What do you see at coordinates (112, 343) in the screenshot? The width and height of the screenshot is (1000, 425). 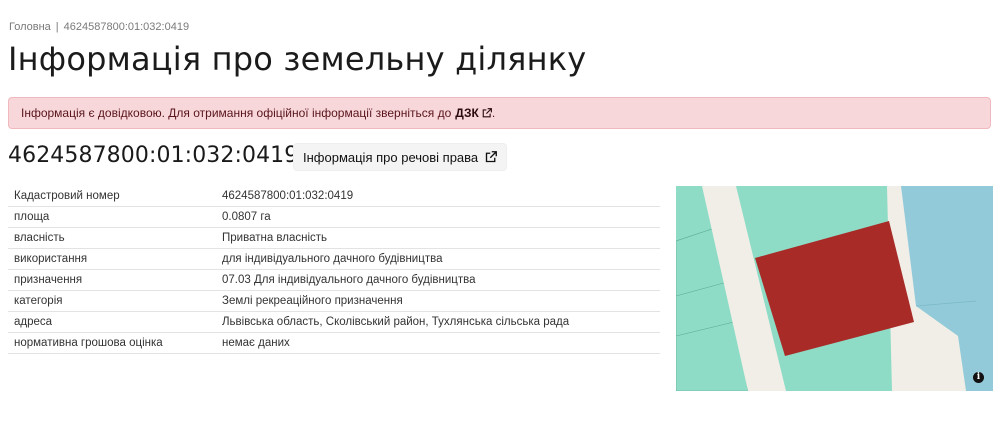 I see `row-key: нормативна грошова оцінка` at bounding box center [112, 343].